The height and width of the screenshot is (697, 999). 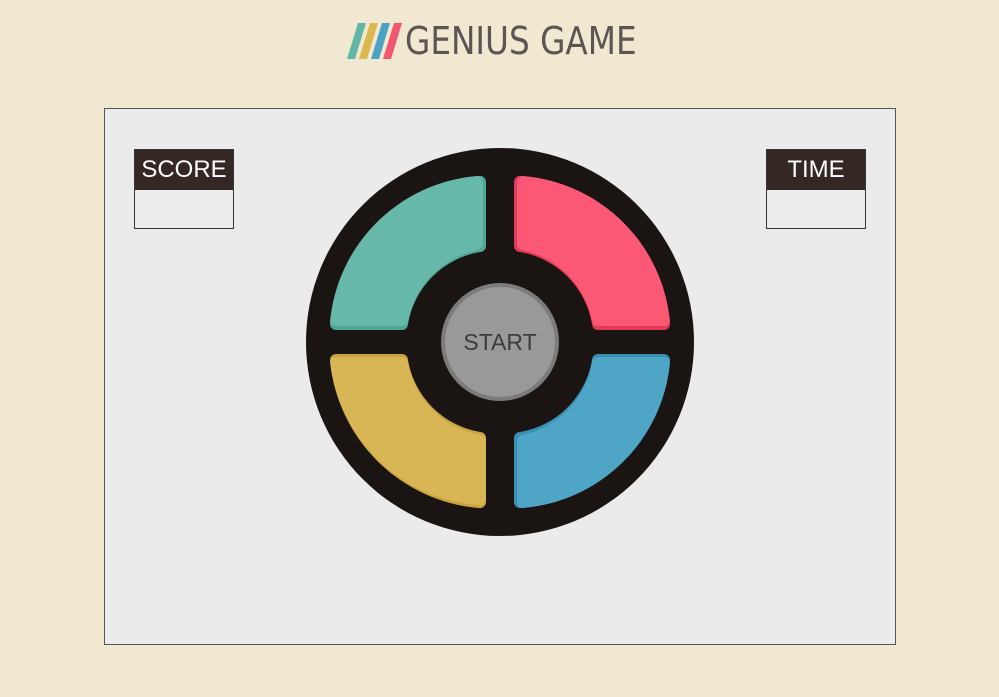 I want to click on time-panel: TIME, so click(x=816, y=189).